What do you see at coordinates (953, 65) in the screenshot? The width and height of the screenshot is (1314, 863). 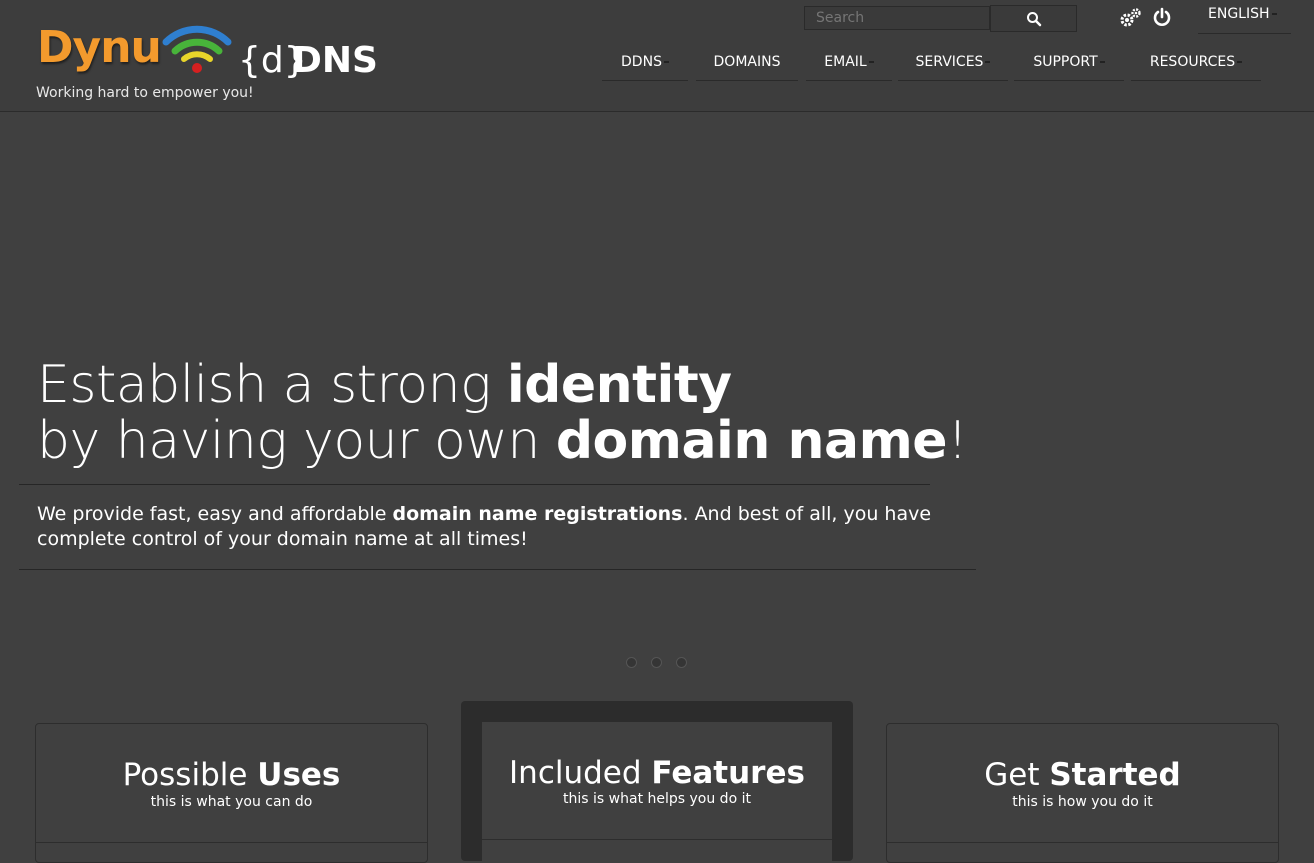 I see `nav-item-services: SERVICES` at bounding box center [953, 65].